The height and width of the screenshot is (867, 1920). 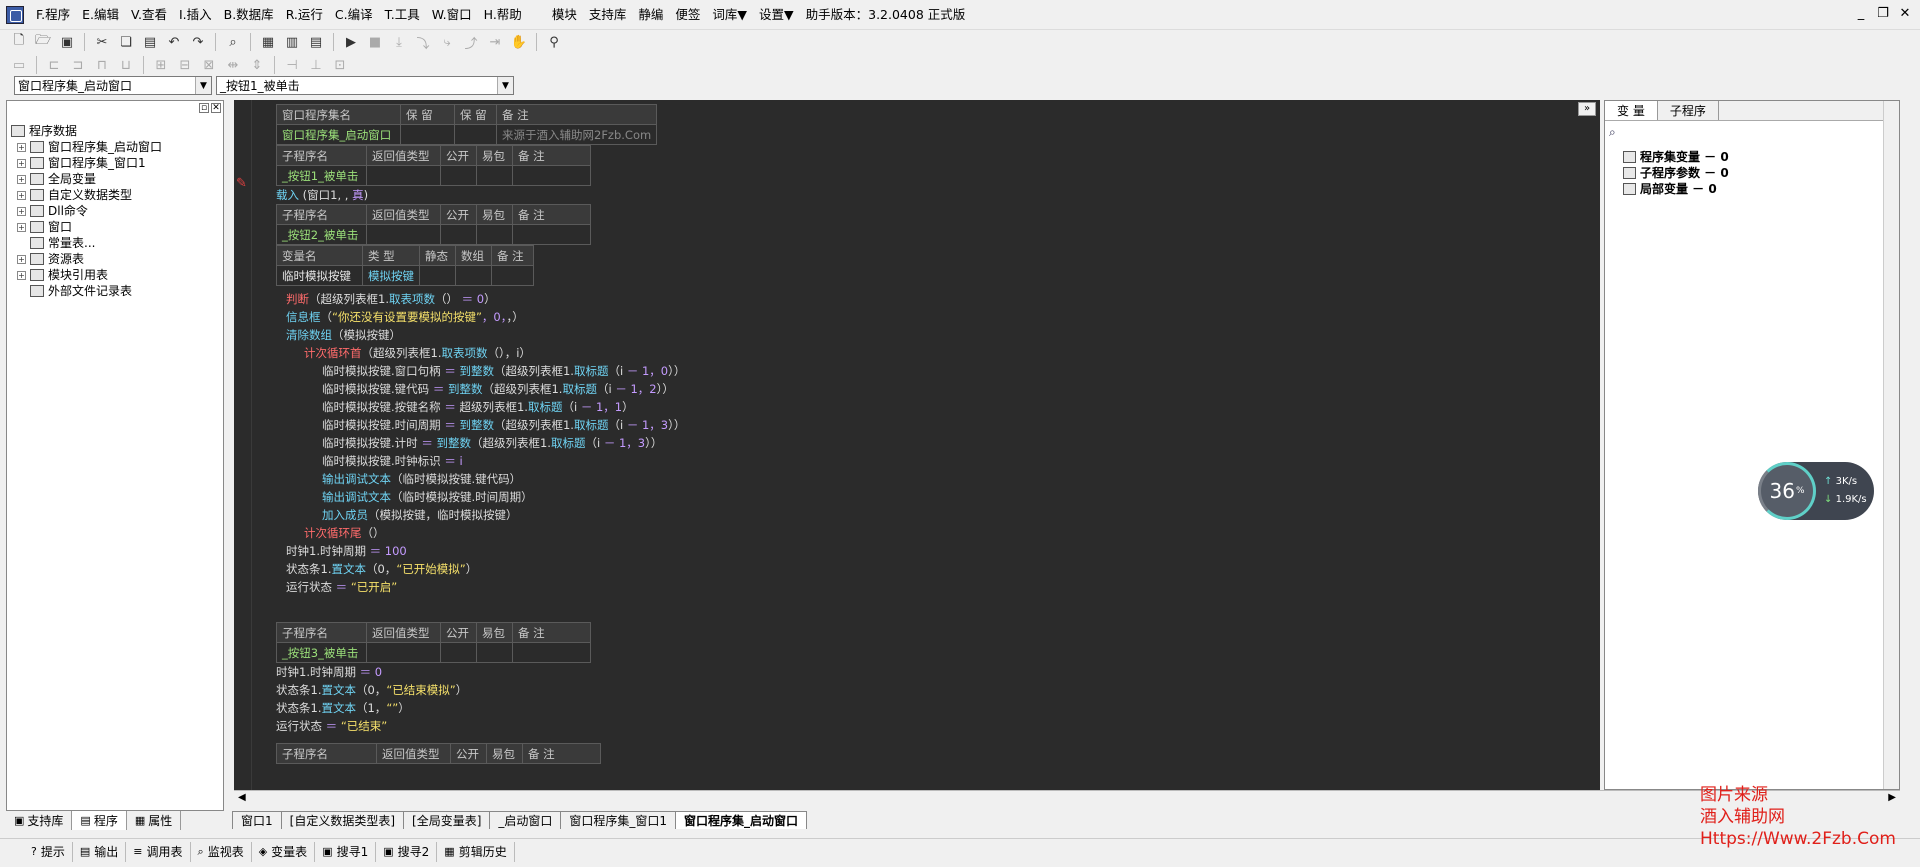 I want to click on assembly-note: 来源于酒入辅助网2Fzb.Com, so click(x=576, y=134).